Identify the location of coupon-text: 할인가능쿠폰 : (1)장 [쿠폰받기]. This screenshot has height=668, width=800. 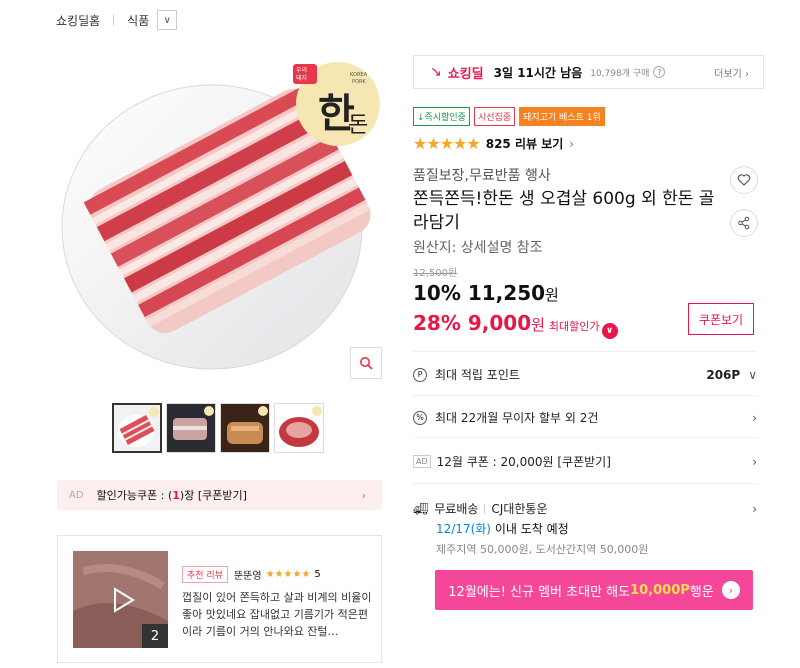
(172, 495).